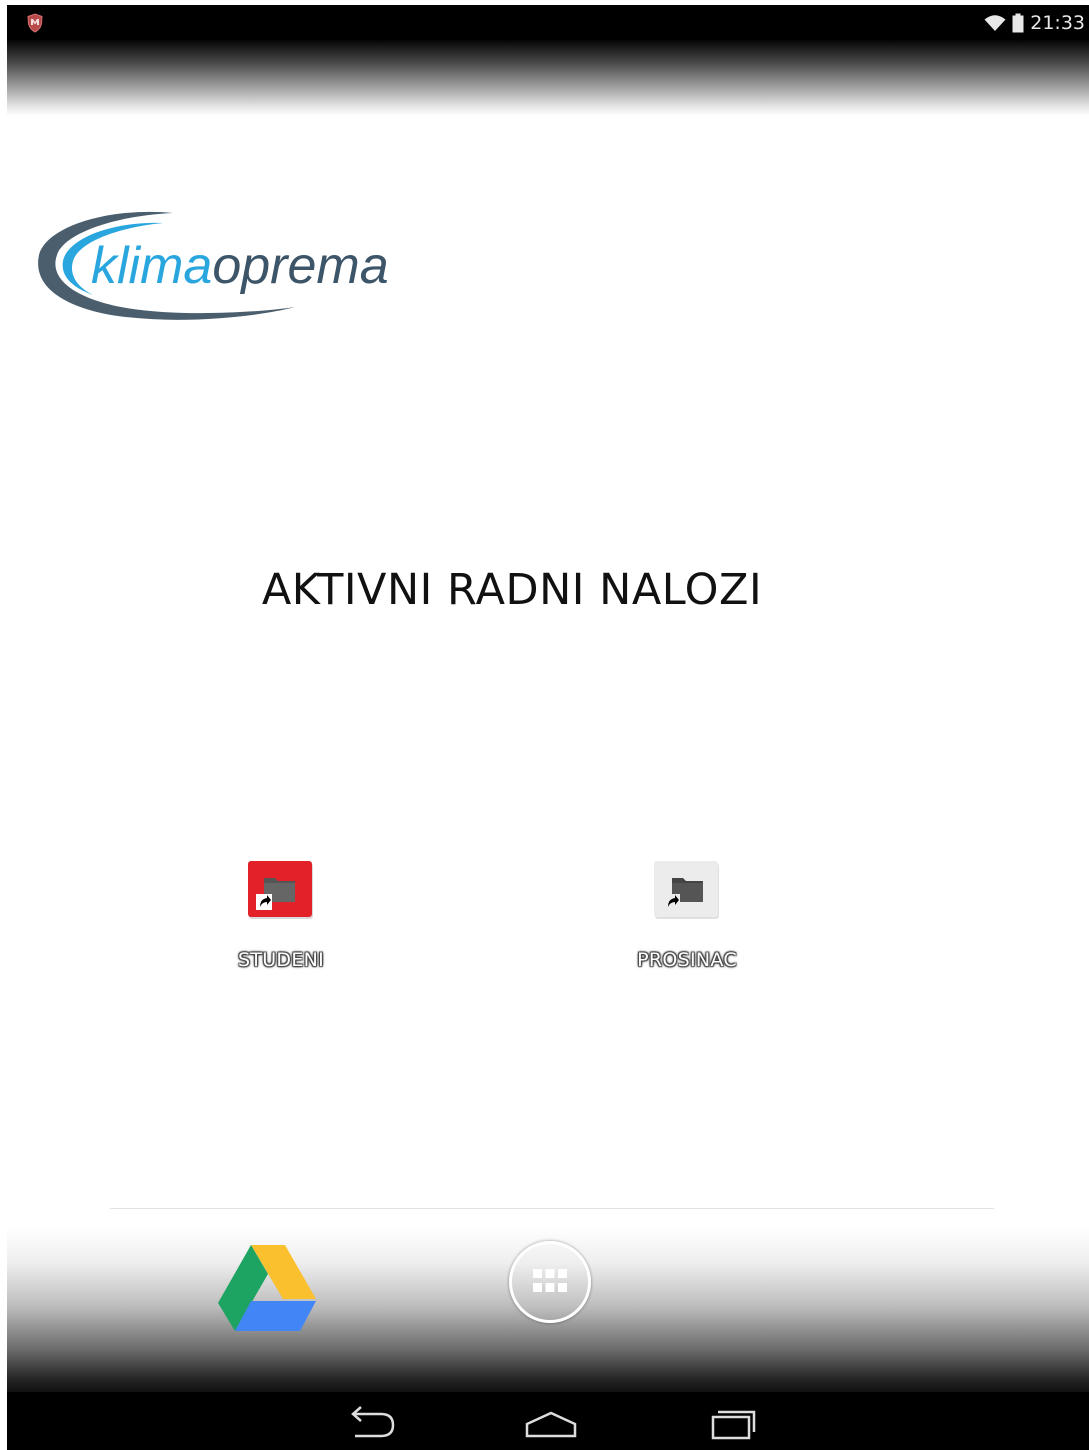 This screenshot has width=1089, height=1450. Describe the element at coordinates (548, 22) in the screenshot. I see `status-bar: 21:33` at that location.